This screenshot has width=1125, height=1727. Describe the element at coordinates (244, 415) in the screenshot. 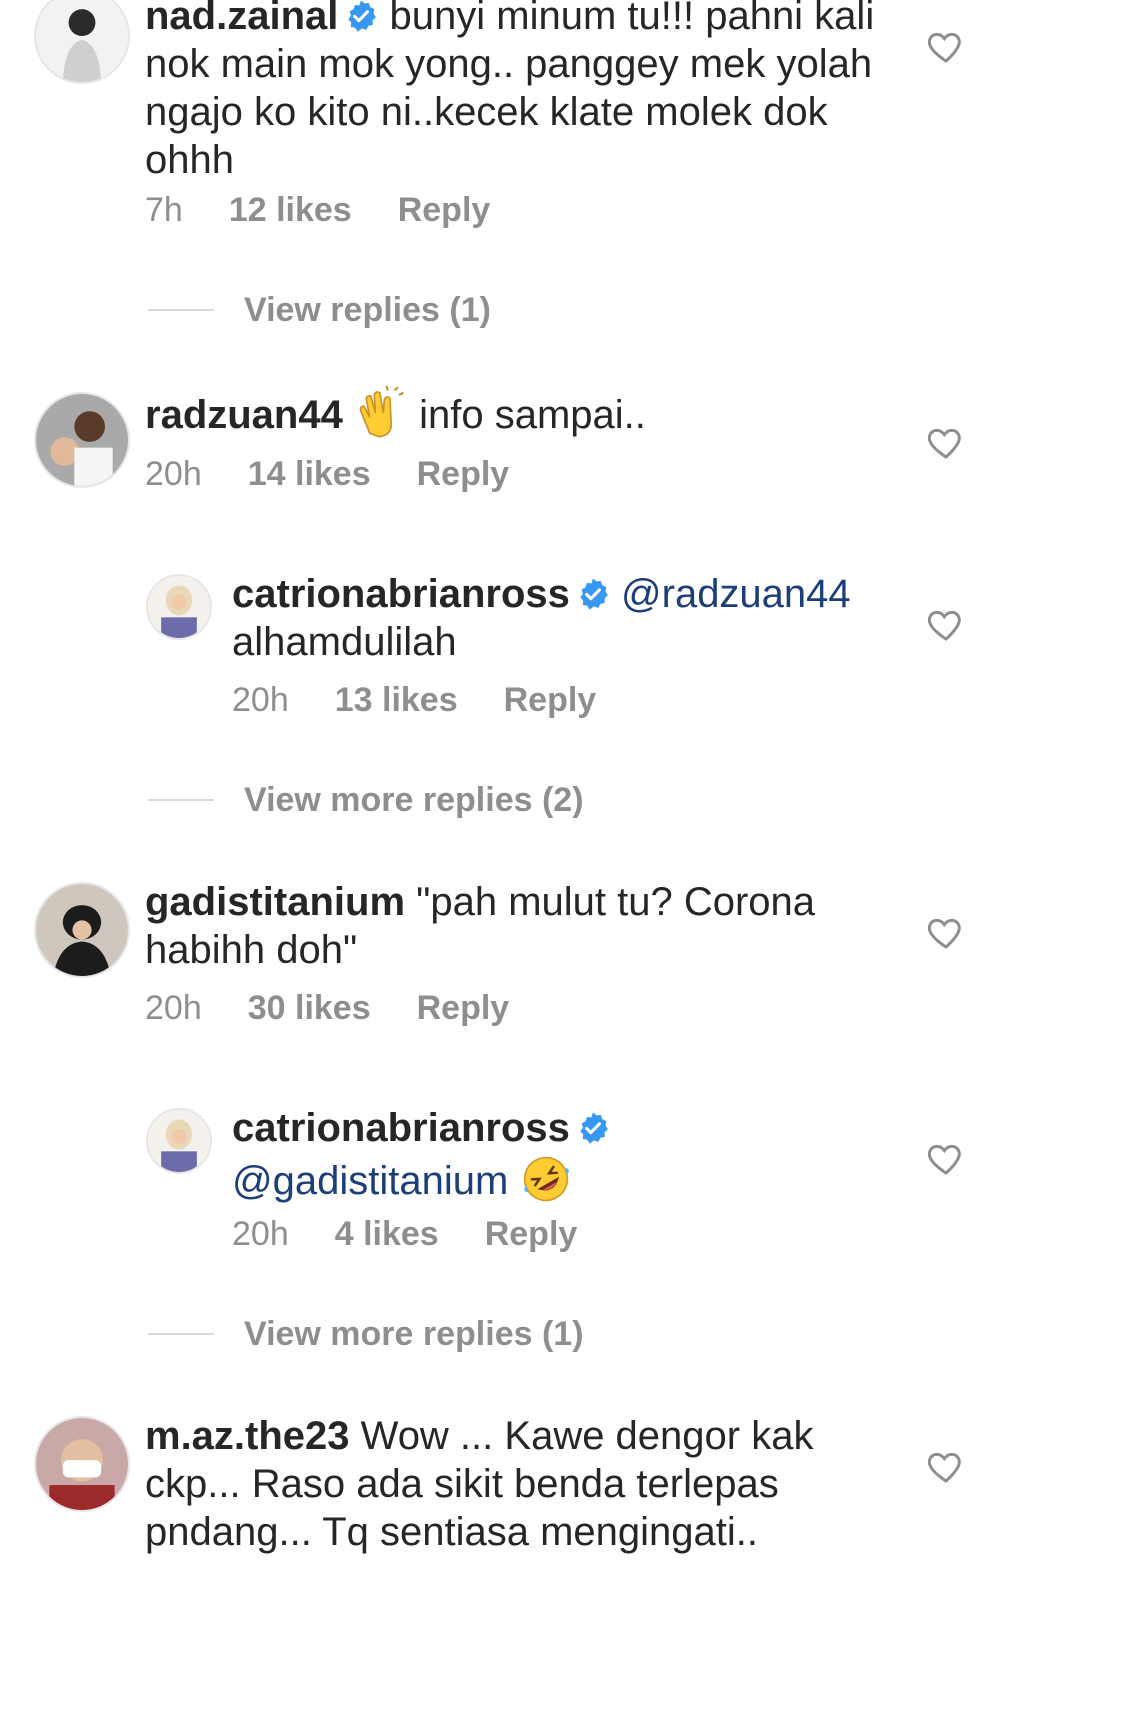

I see `comment-username: radzuan44` at that location.